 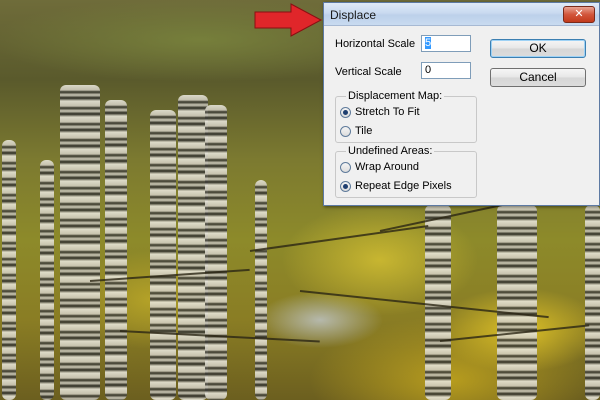 I want to click on tile-label: Tile, so click(x=364, y=131).